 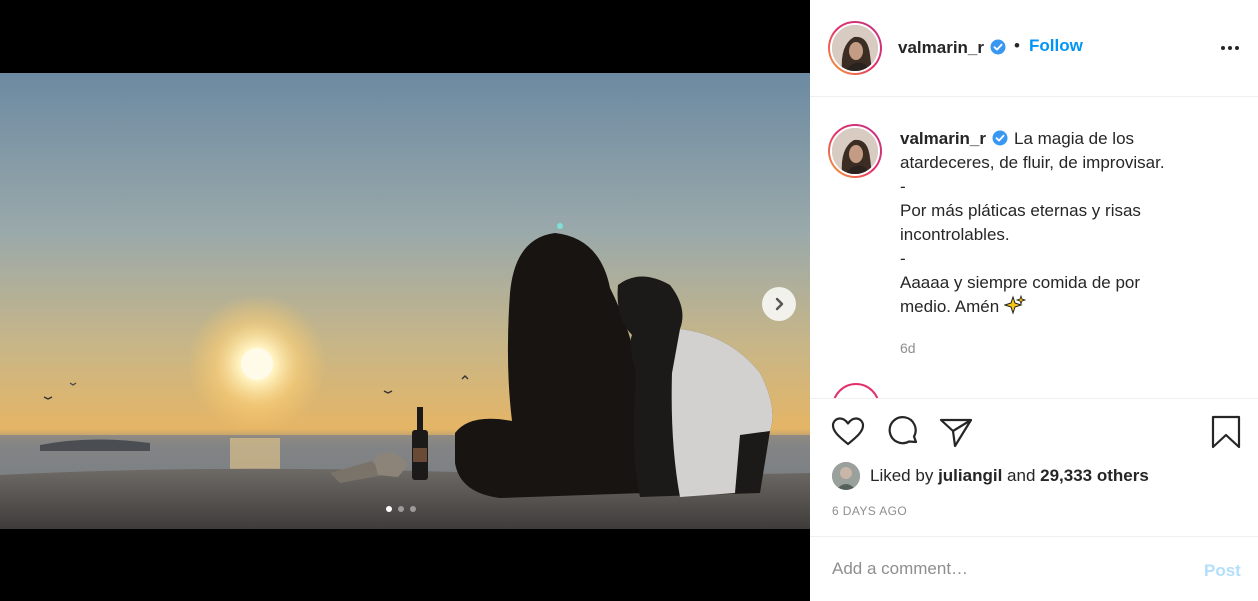 What do you see at coordinates (1230, 48) in the screenshot?
I see `more-options-icon` at bounding box center [1230, 48].